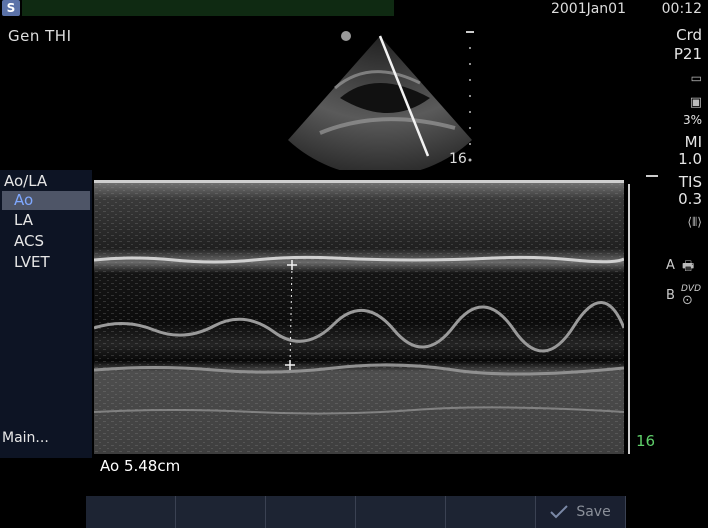  I want to click on menu-item-ao: Ao, so click(46, 200).